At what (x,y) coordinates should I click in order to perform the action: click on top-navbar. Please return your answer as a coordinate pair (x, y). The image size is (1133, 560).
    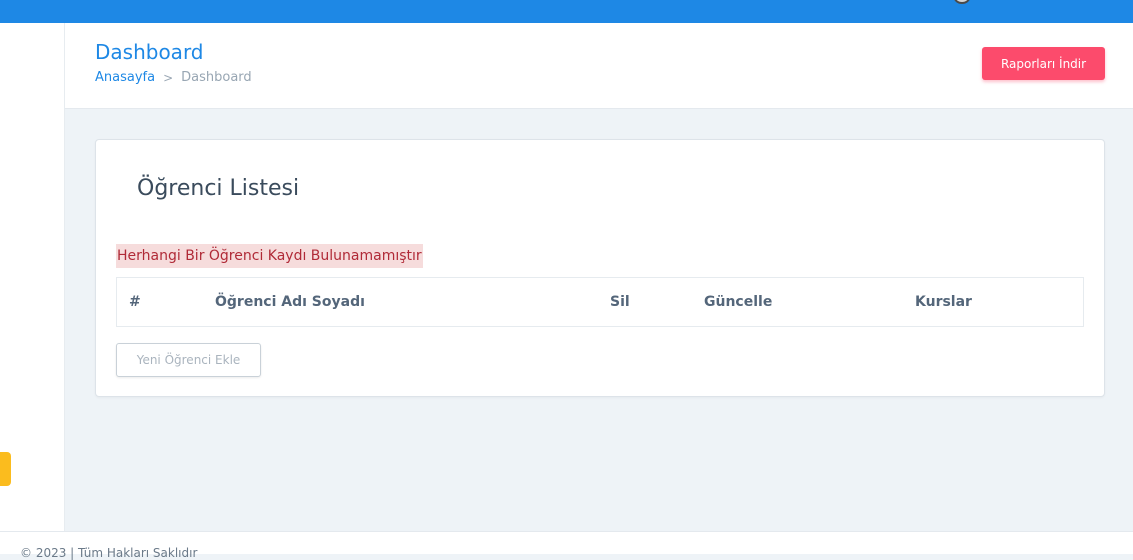
    Looking at the image, I should click on (566, 11).